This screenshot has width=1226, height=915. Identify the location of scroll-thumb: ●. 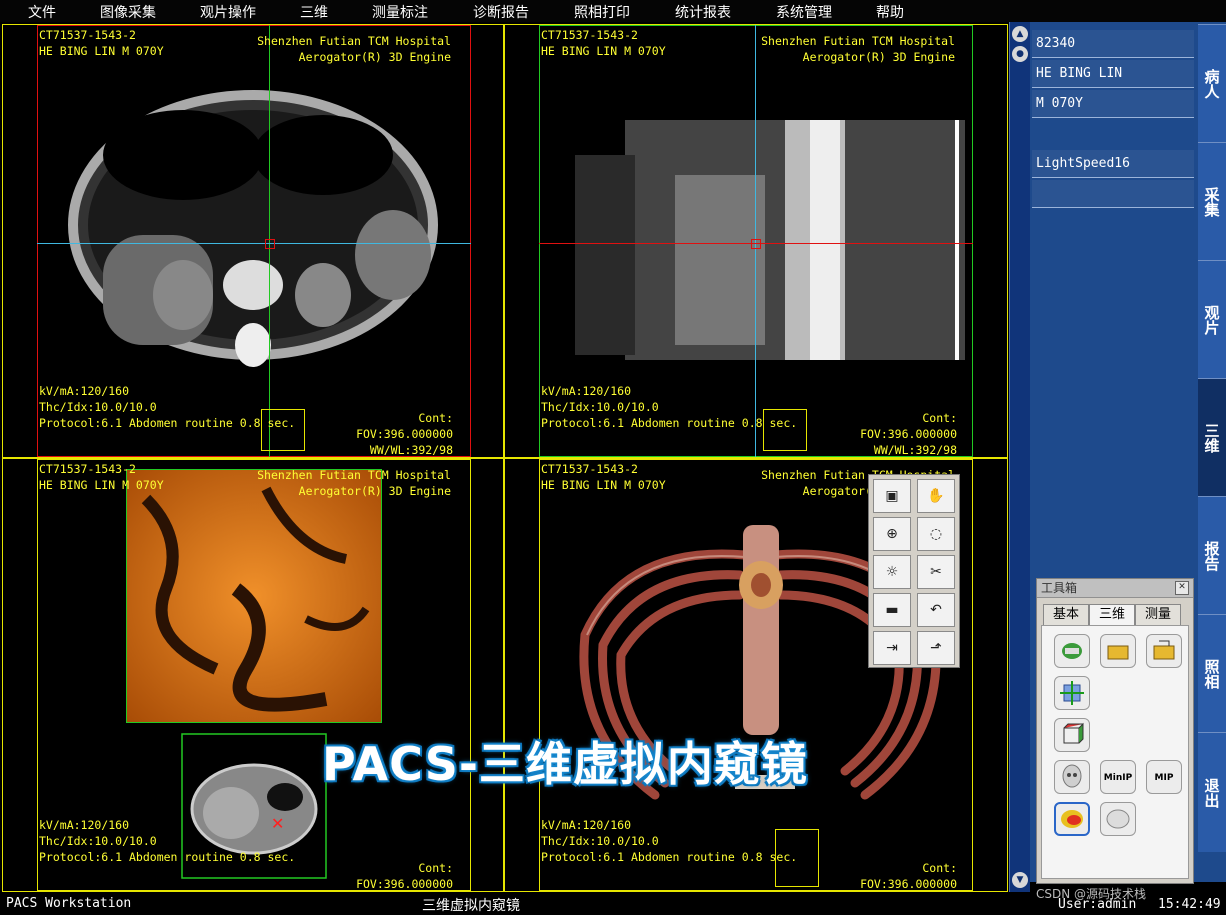
(1020, 54).